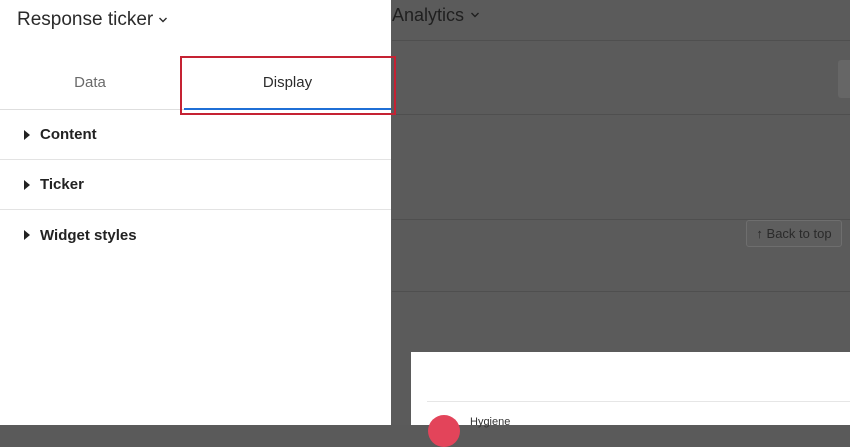  What do you see at coordinates (85, 19) in the screenshot?
I see `widget-title: Response ticker` at bounding box center [85, 19].